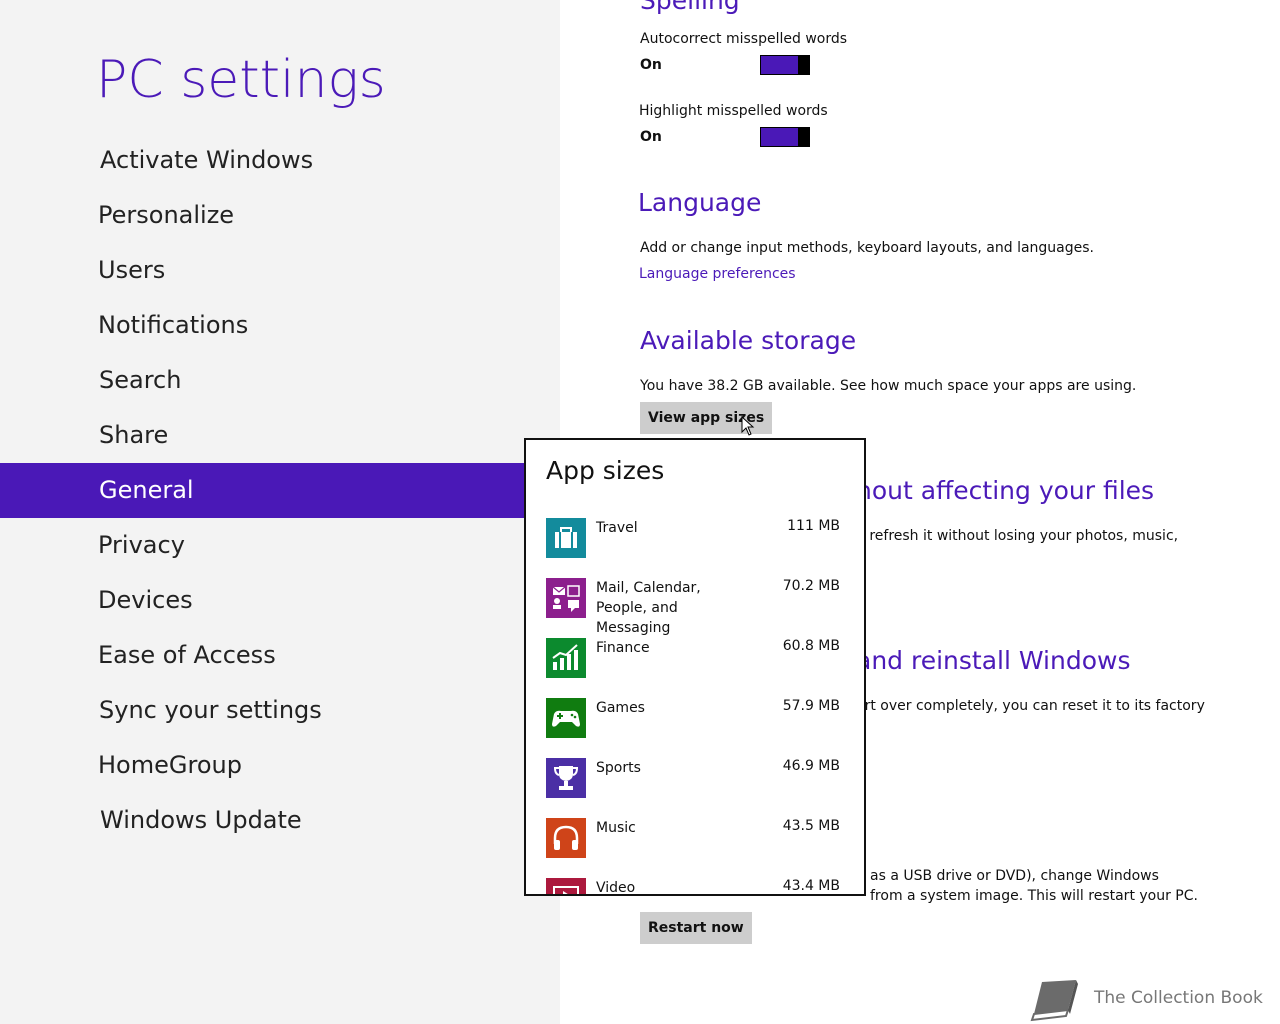 The image size is (1280, 1024). What do you see at coordinates (616, 888) in the screenshot?
I see `app-name: Video` at bounding box center [616, 888].